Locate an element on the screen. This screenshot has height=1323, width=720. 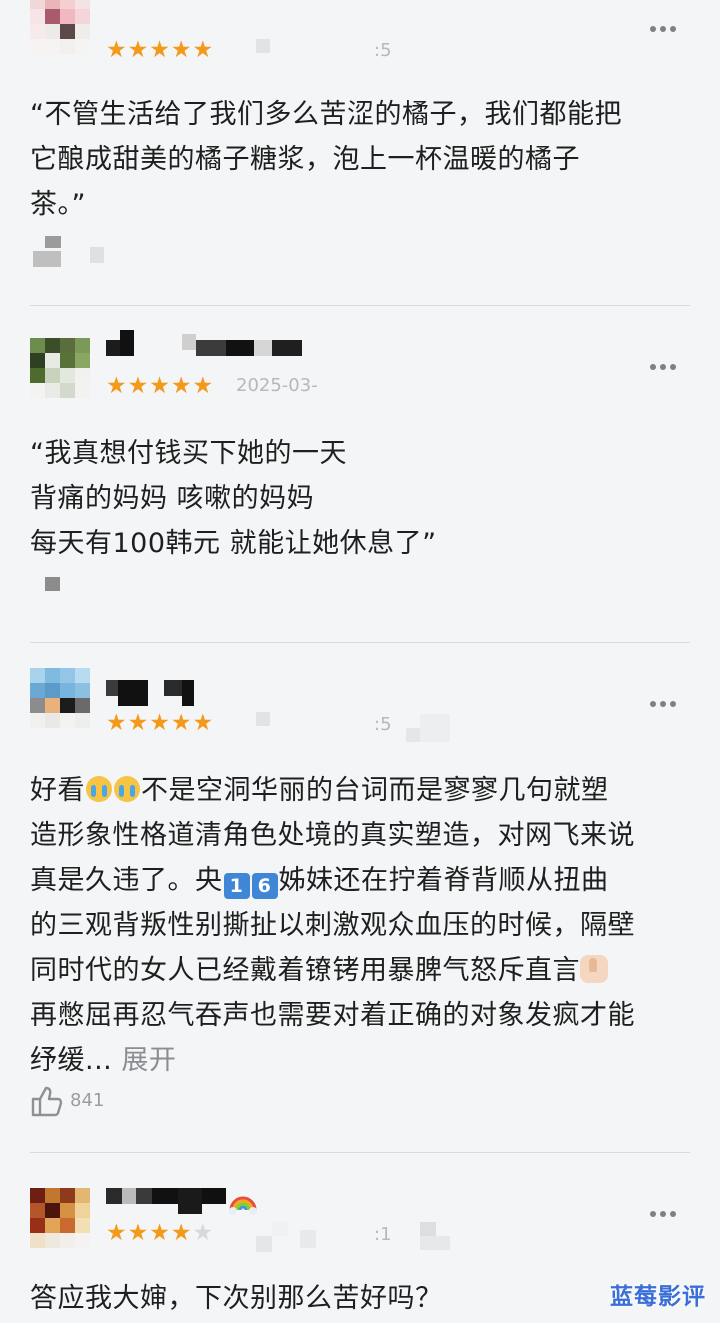
review-date: :1 is located at coordinates (383, 1234).